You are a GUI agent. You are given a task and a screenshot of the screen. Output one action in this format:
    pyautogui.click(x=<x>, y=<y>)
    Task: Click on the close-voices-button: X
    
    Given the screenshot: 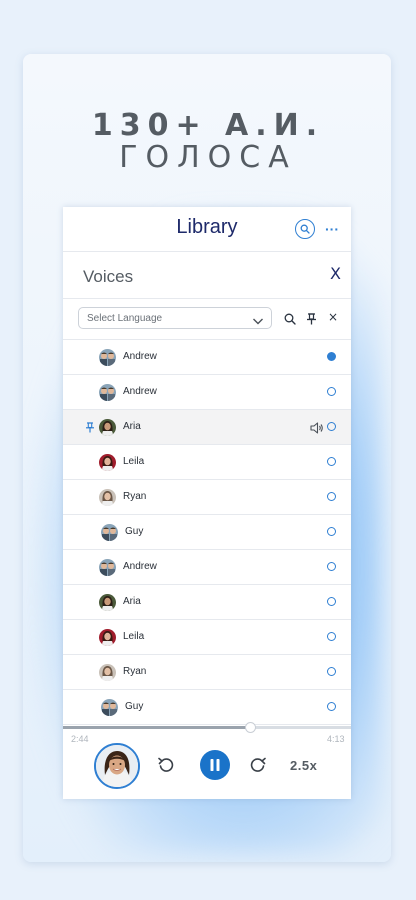 What is the action you would take?
    pyautogui.click(x=335, y=273)
    